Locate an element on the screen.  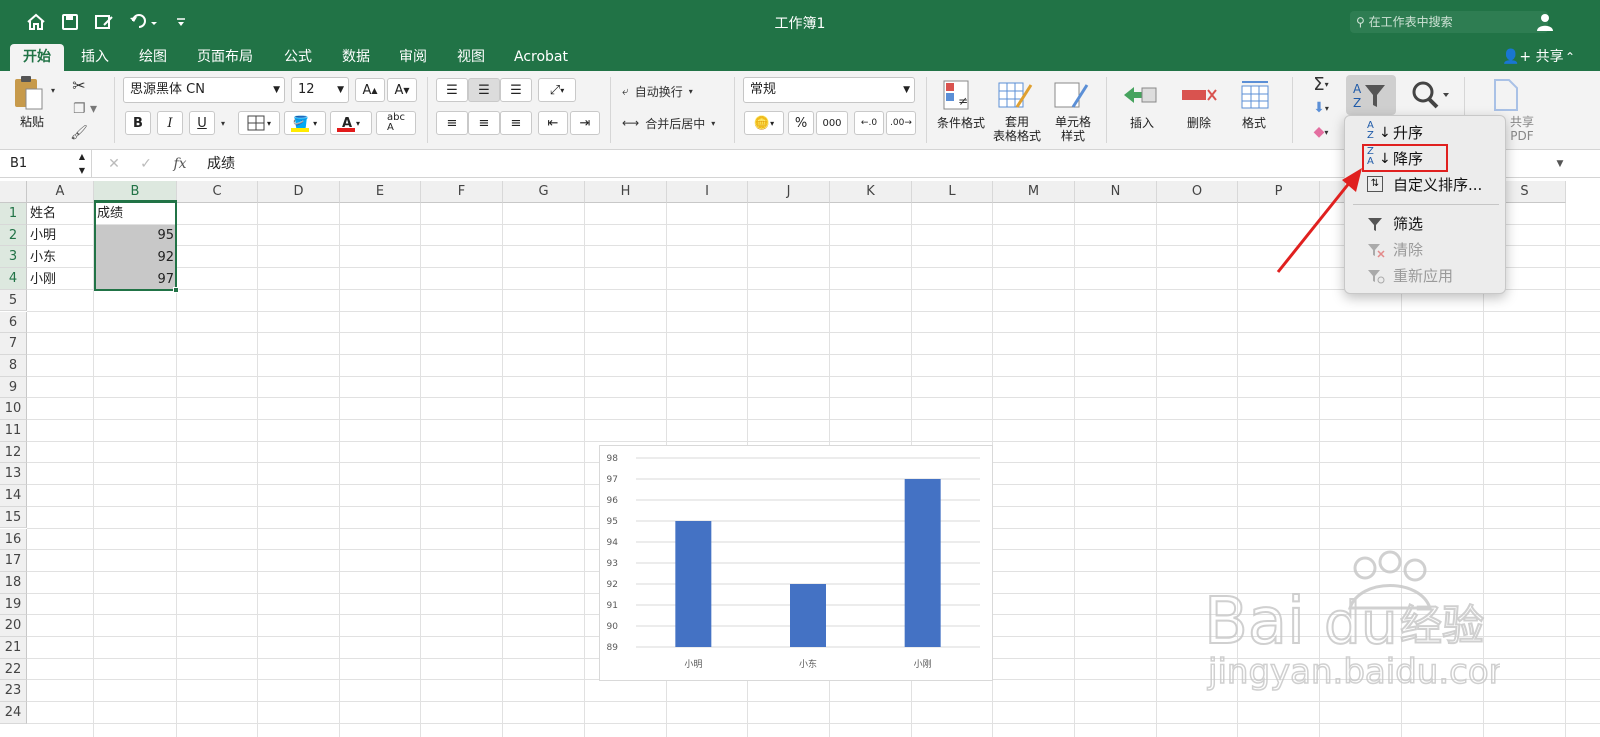
row-header-19: 19 is located at coordinates (13, 604).